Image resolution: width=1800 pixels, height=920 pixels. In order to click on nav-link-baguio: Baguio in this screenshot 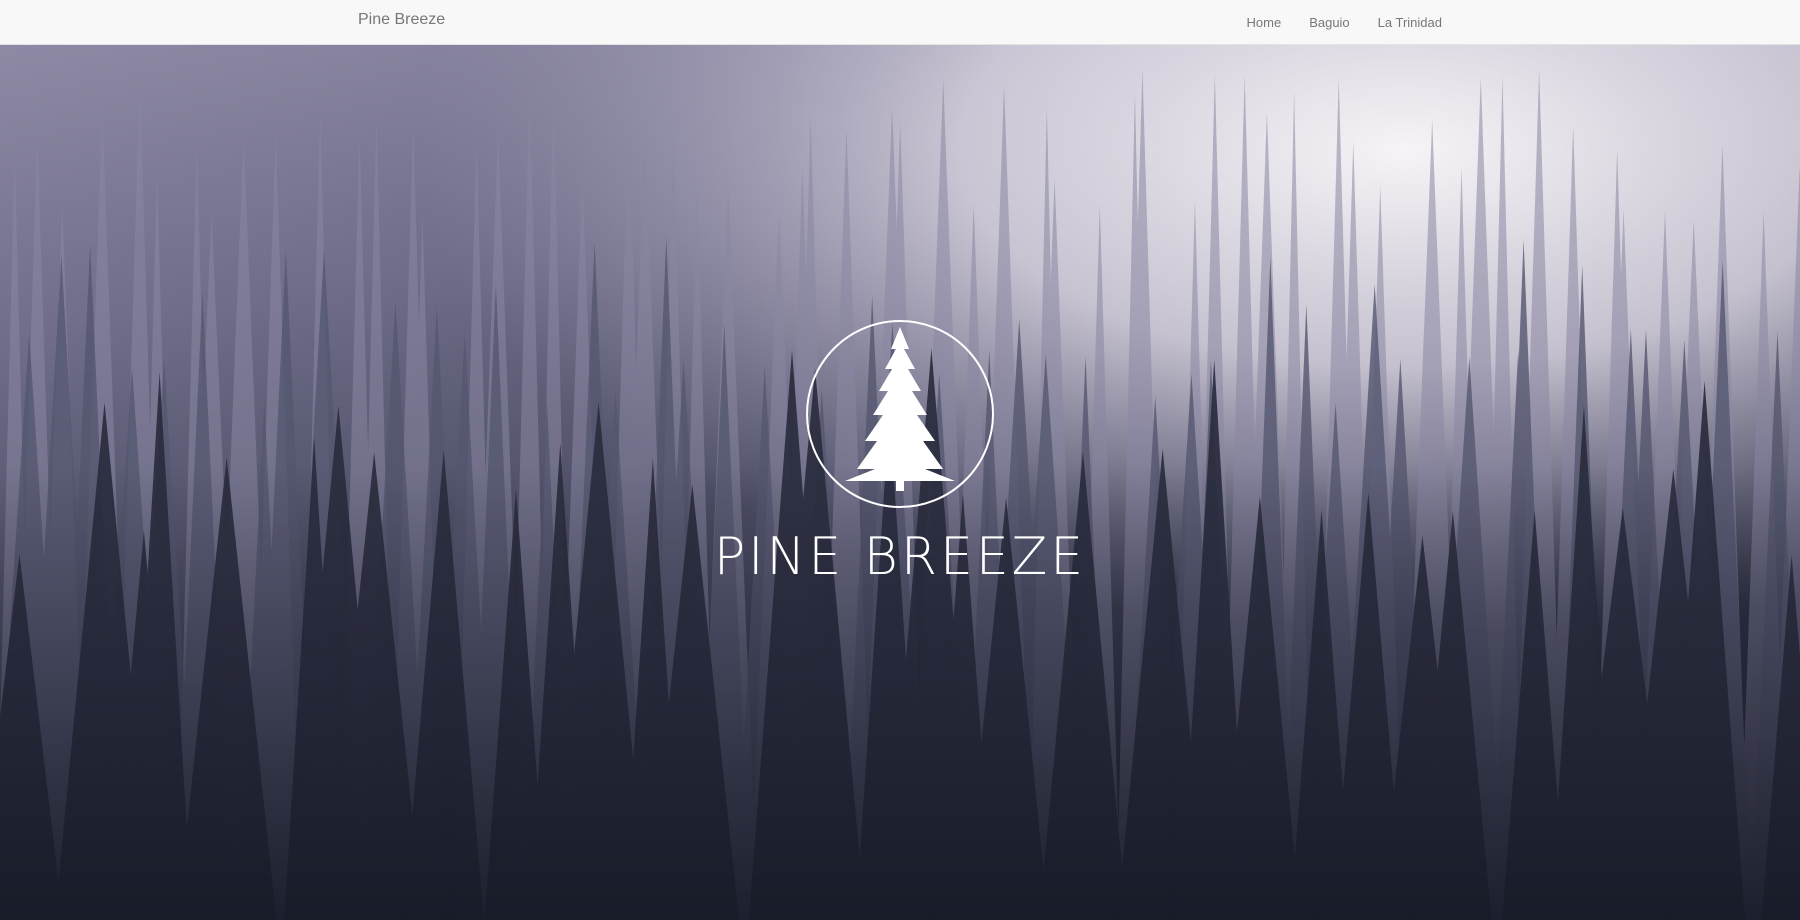, I will do `click(1329, 22)`.